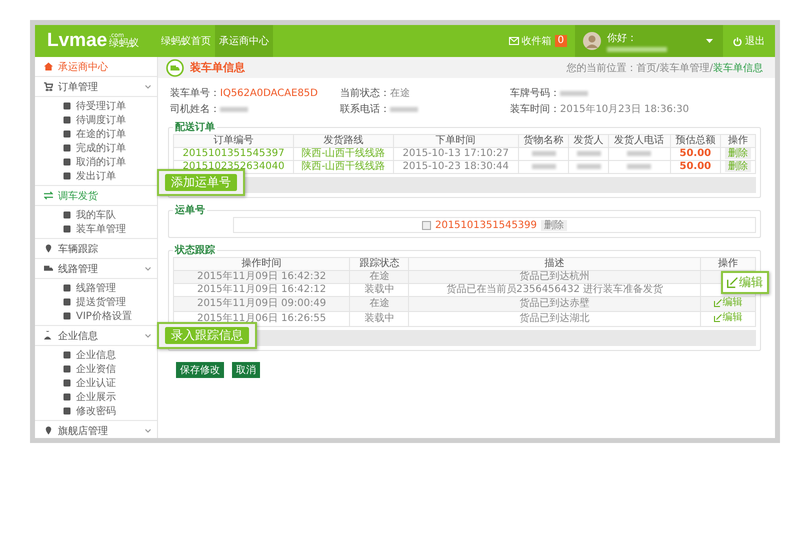 The width and height of the screenshot is (800, 546). I want to click on cell-text: 陕西-山西干线线路, so click(344, 166).